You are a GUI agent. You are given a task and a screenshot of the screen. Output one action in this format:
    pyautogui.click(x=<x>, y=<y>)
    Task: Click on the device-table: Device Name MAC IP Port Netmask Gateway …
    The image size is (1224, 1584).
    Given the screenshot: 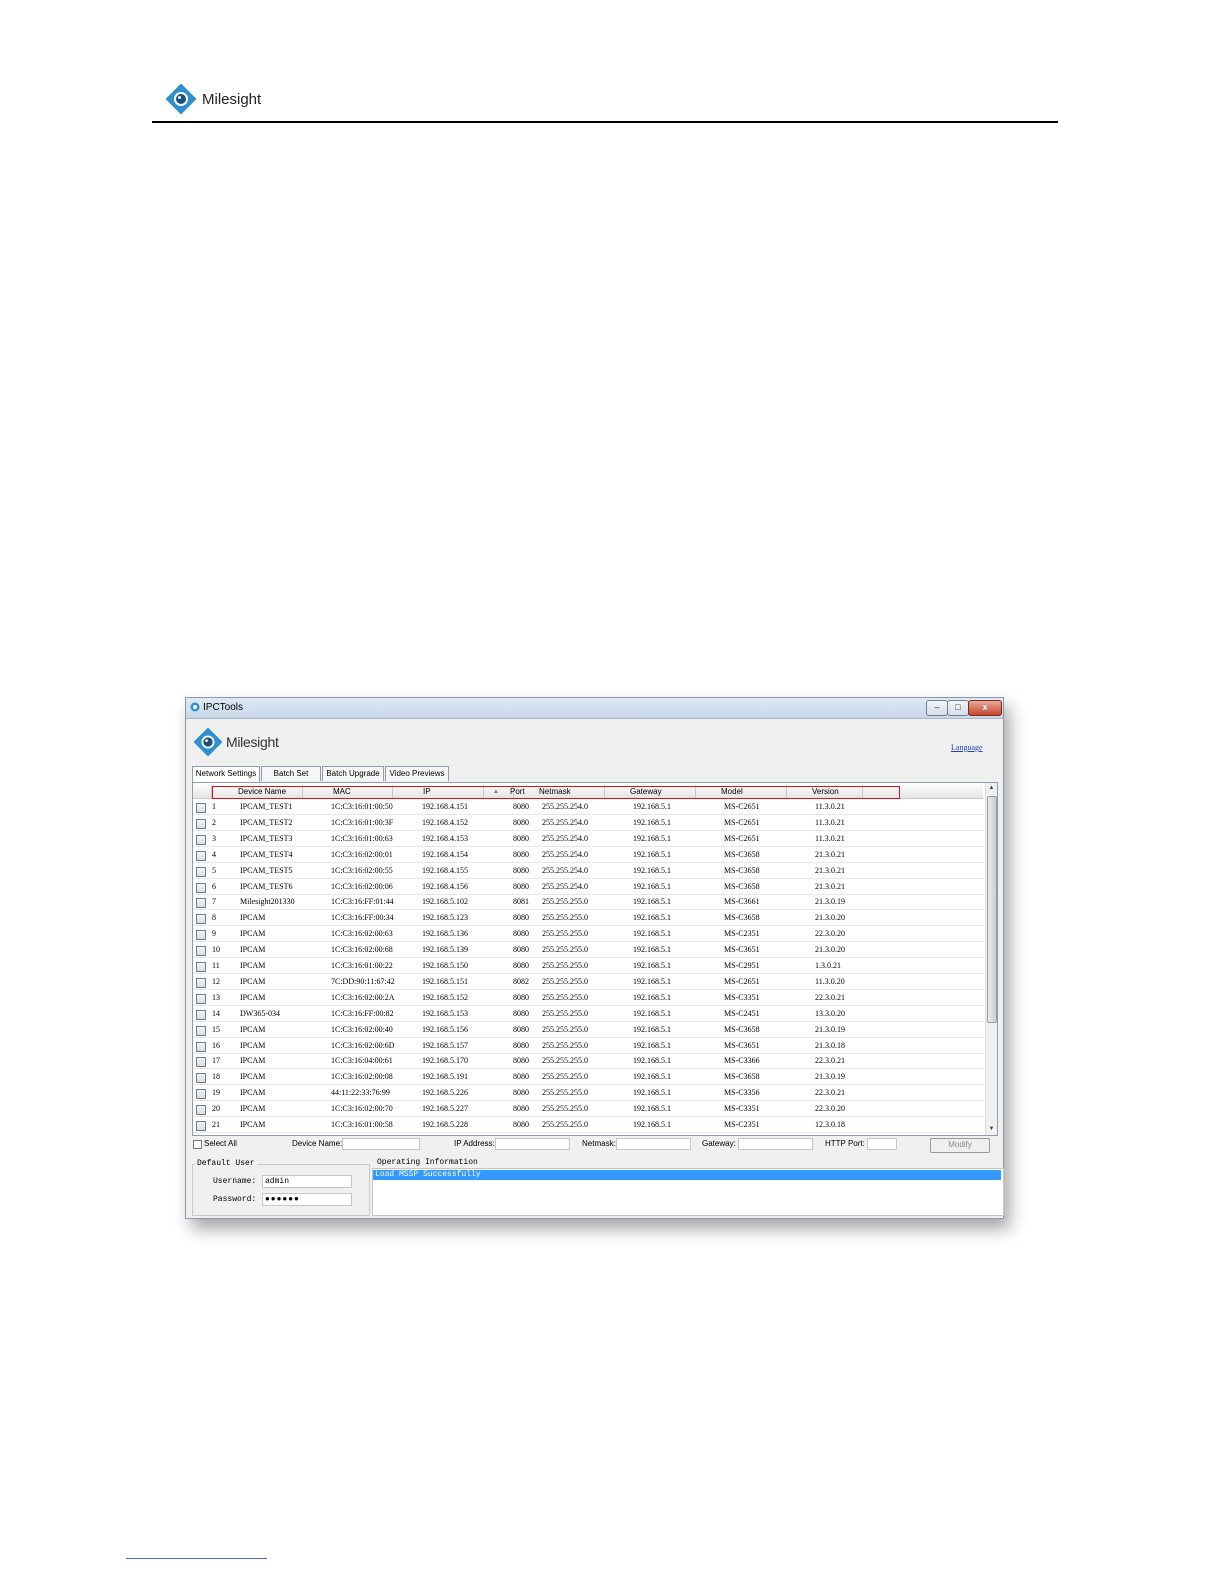 What is the action you would take?
    pyautogui.click(x=595, y=959)
    